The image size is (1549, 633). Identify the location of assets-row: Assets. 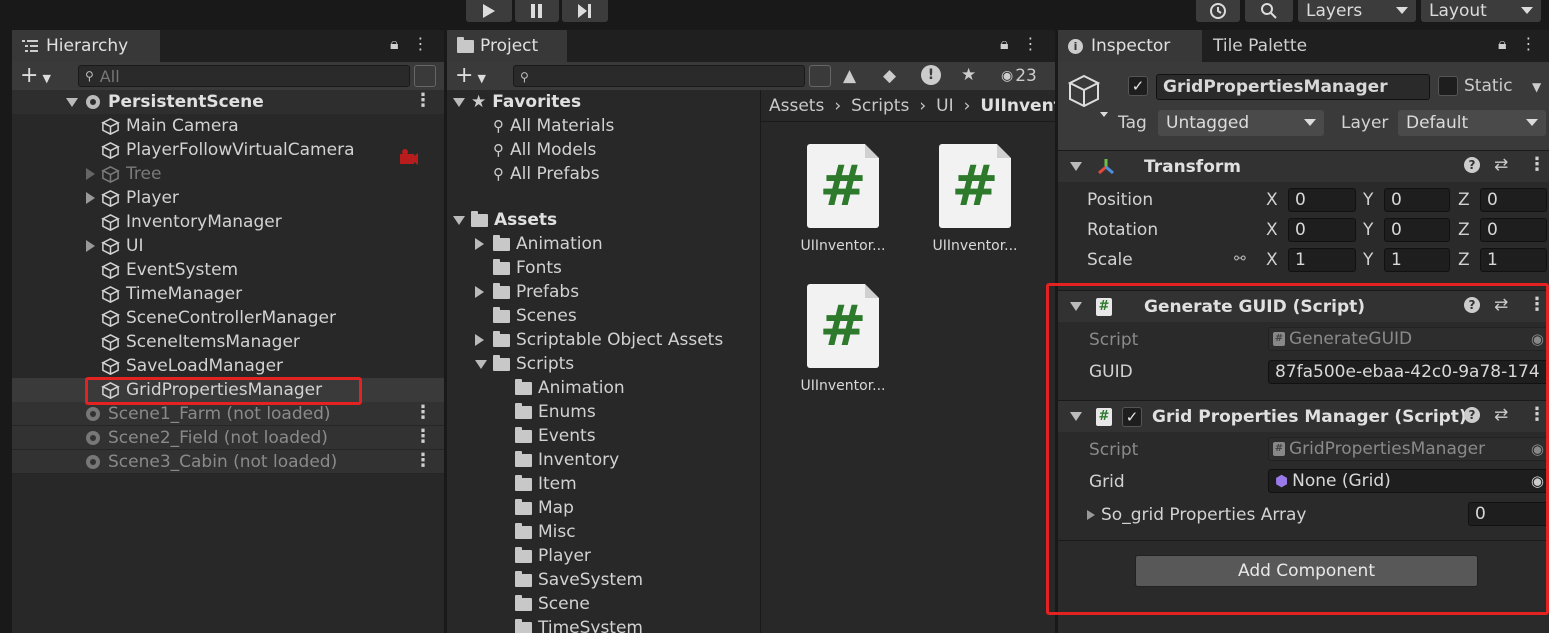
(603, 220).